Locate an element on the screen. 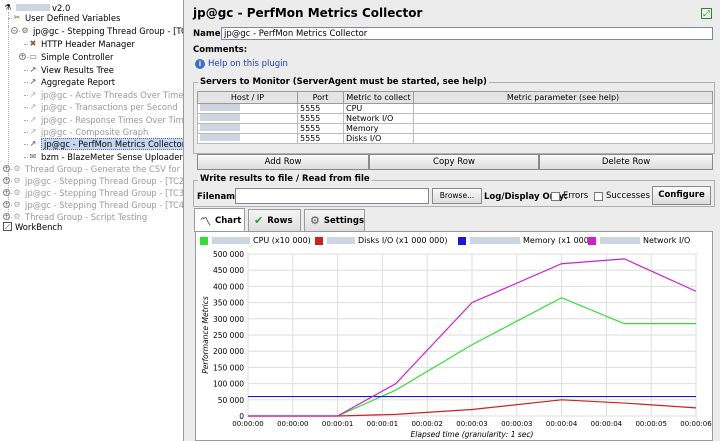 This screenshot has width=720, height=441. chart-icon: 〽 is located at coordinates (205, 221).